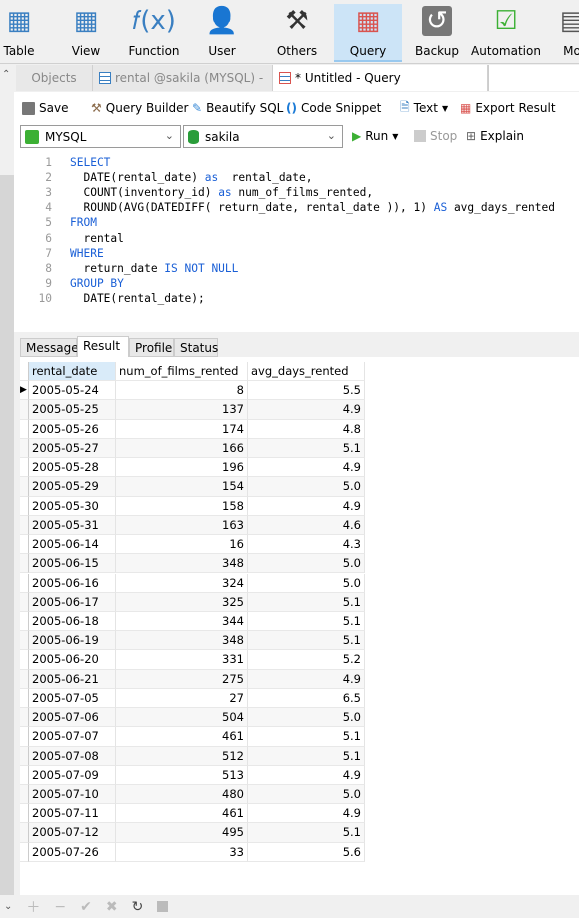  I want to click on tab-rental-table: rental @sakila (MYSQL) - Table, so click(183, 88).